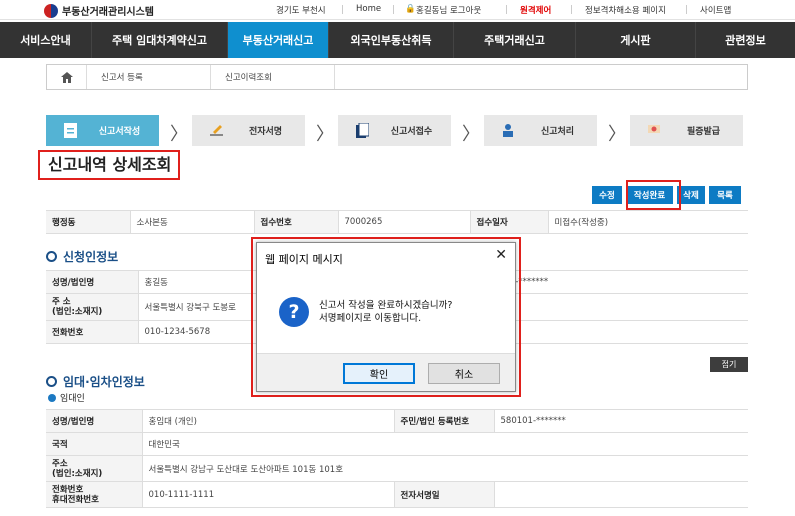  I want to click on applicant-section-heading: 신청인정보, so click(82, 256).